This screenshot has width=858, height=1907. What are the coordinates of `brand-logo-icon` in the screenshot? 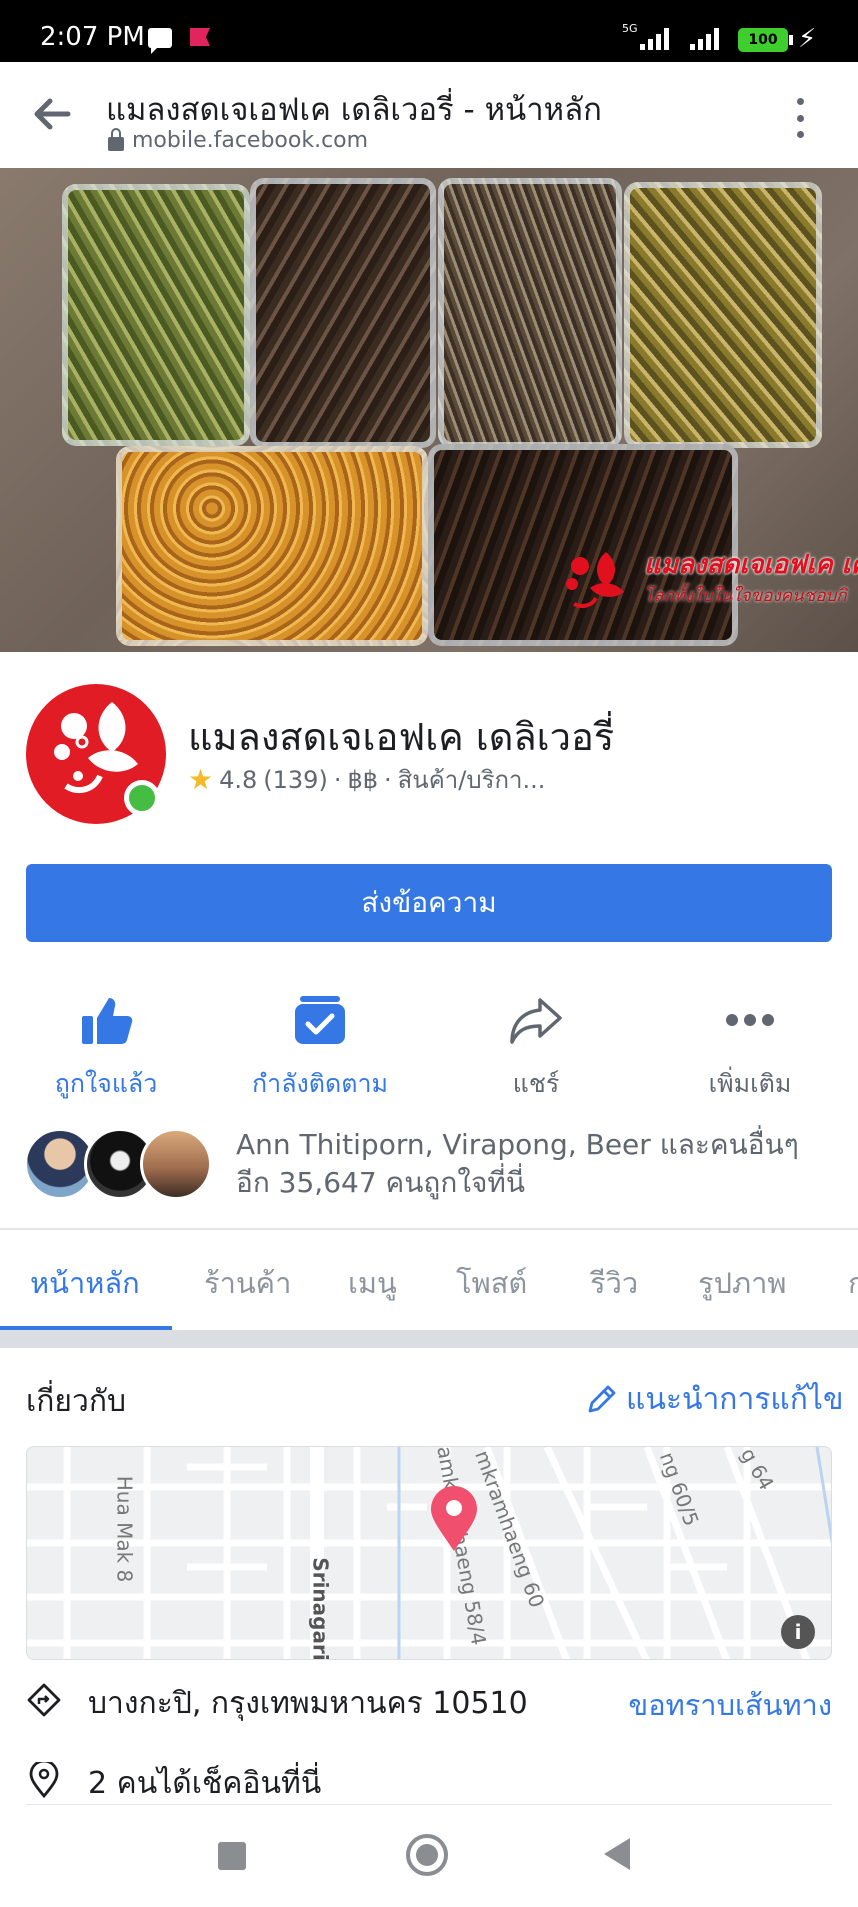 It's located at (595, 580).